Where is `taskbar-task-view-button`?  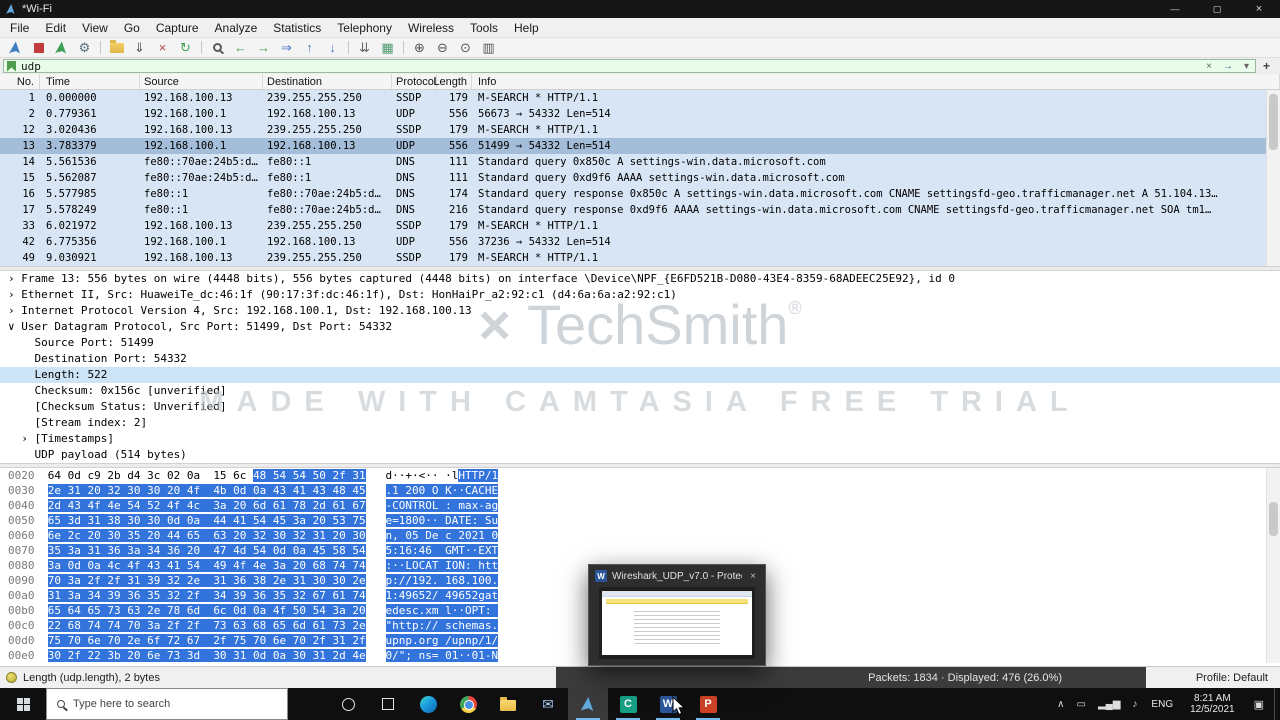
taskbar-task-view-button is located at coordinates (388, 704).